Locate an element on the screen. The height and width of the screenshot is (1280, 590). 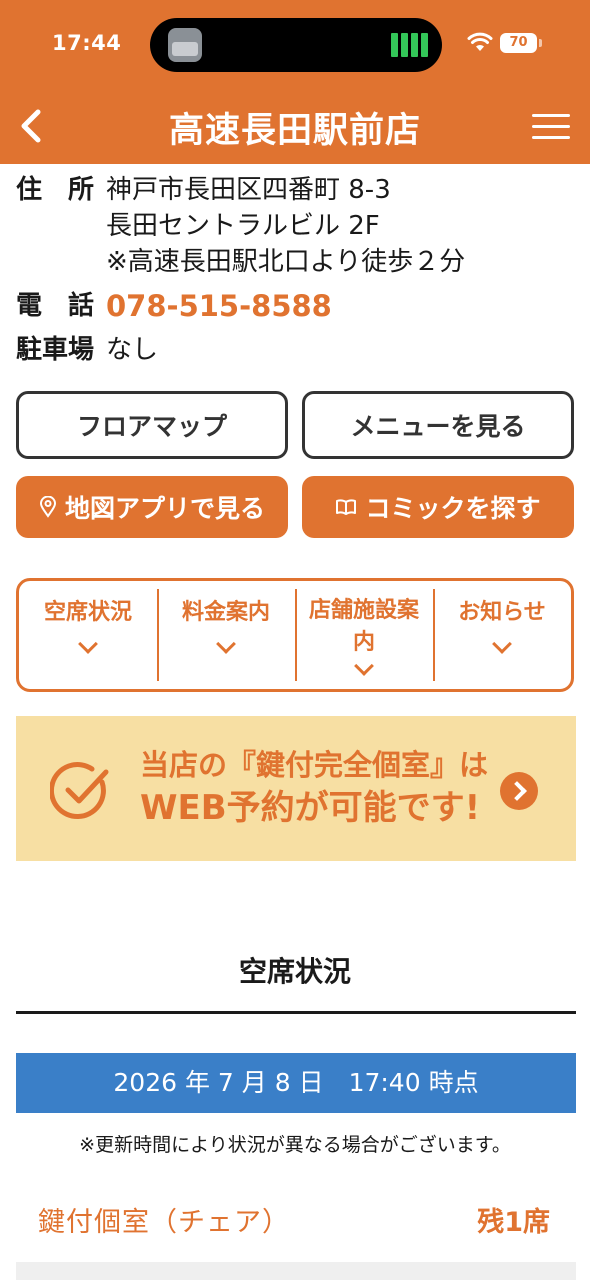
book-icon is located at coordinates (346, 507).